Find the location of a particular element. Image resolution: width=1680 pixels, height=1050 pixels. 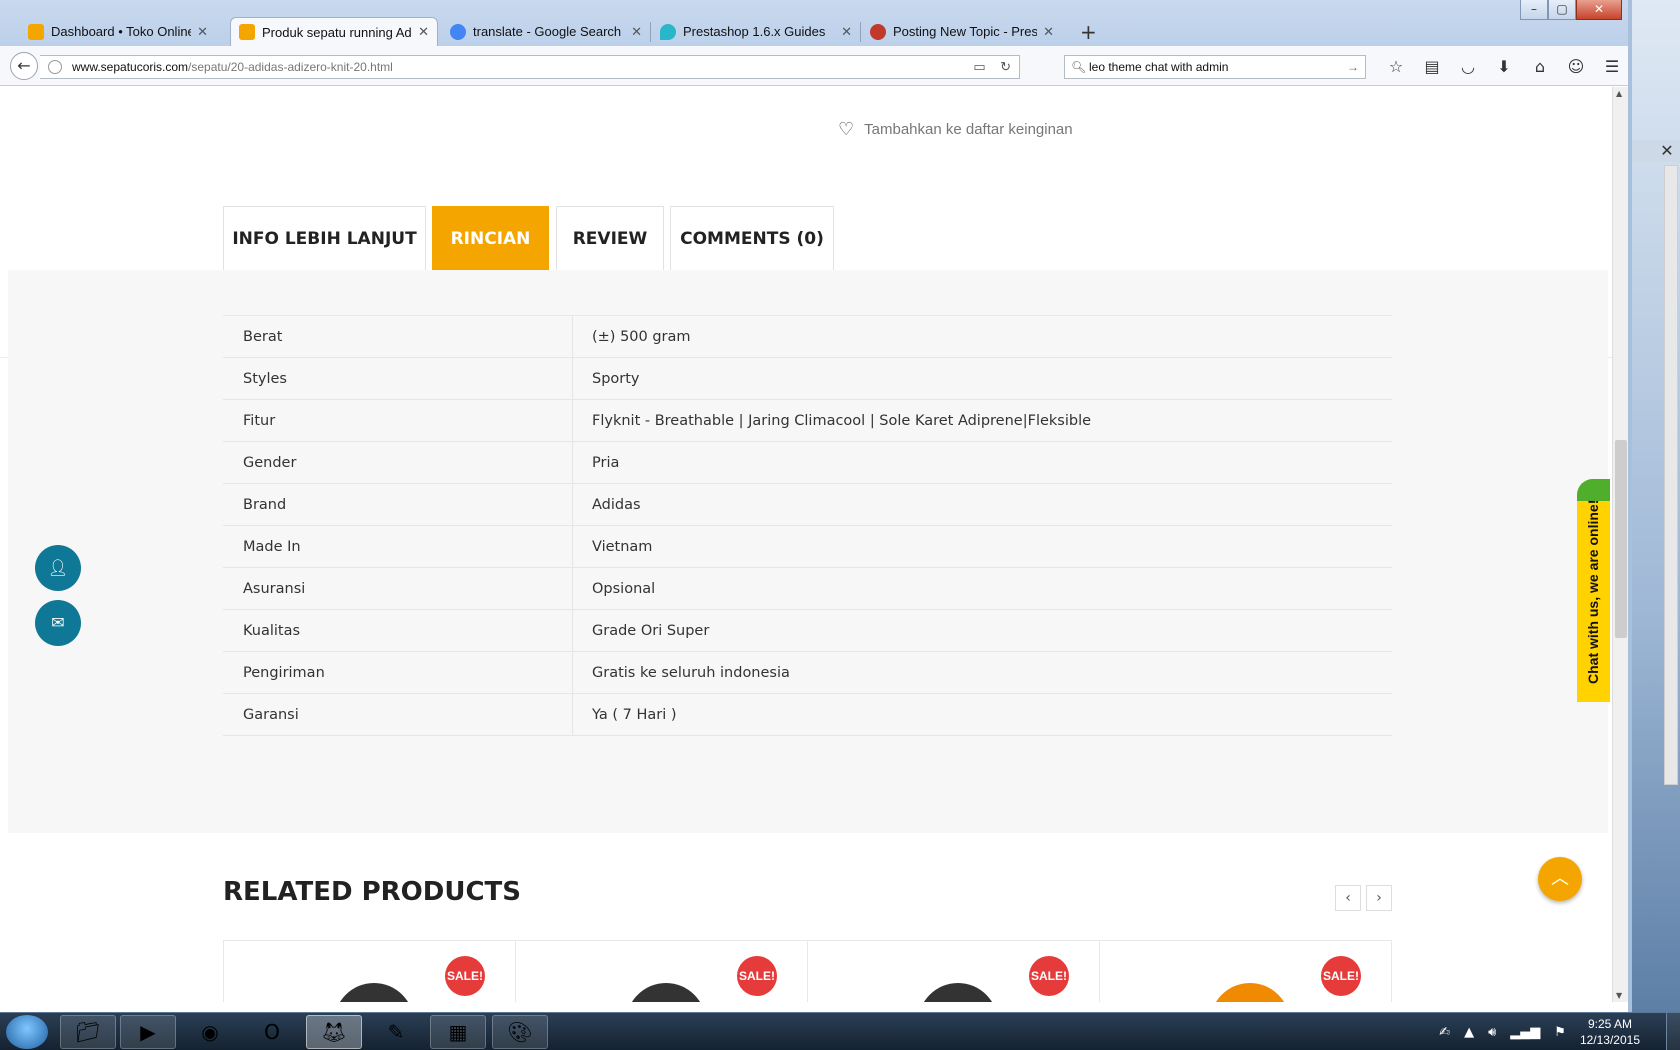

explorer-icon: 📁︎ is located at coordinates (88, 1032).